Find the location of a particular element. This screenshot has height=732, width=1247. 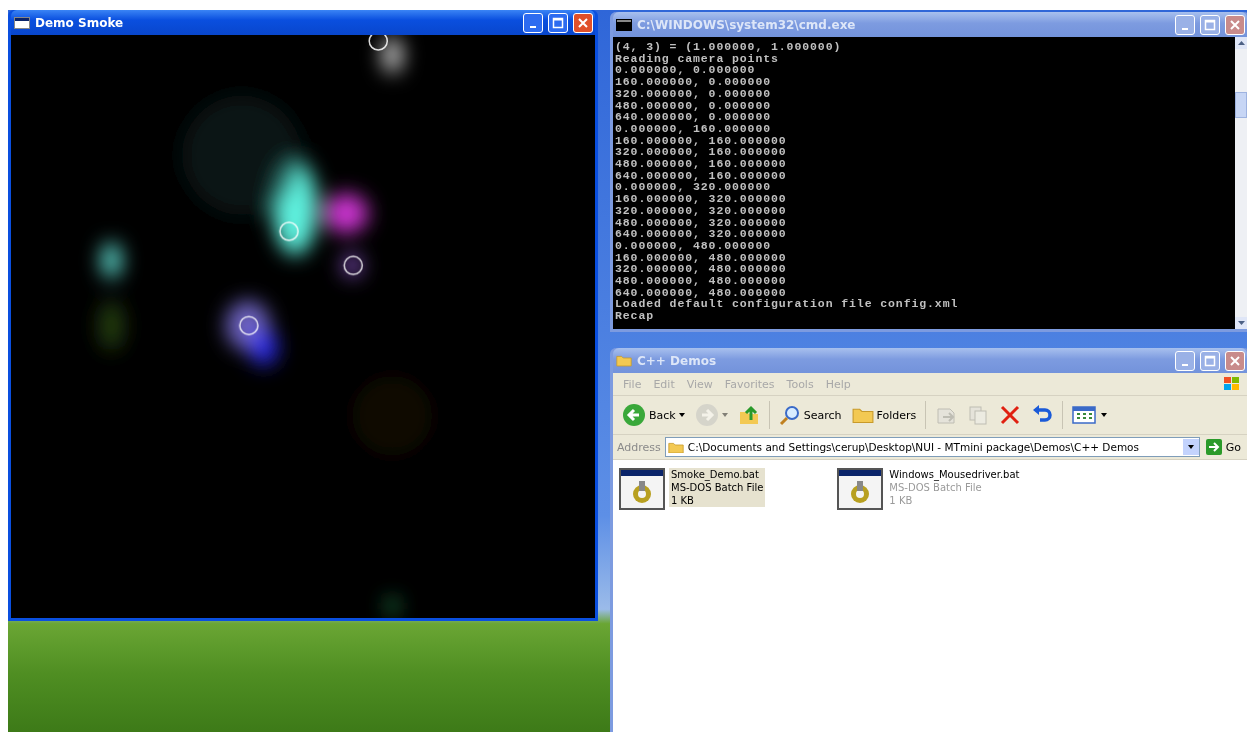

folder-up-icon is located at coordinates (748, 415).